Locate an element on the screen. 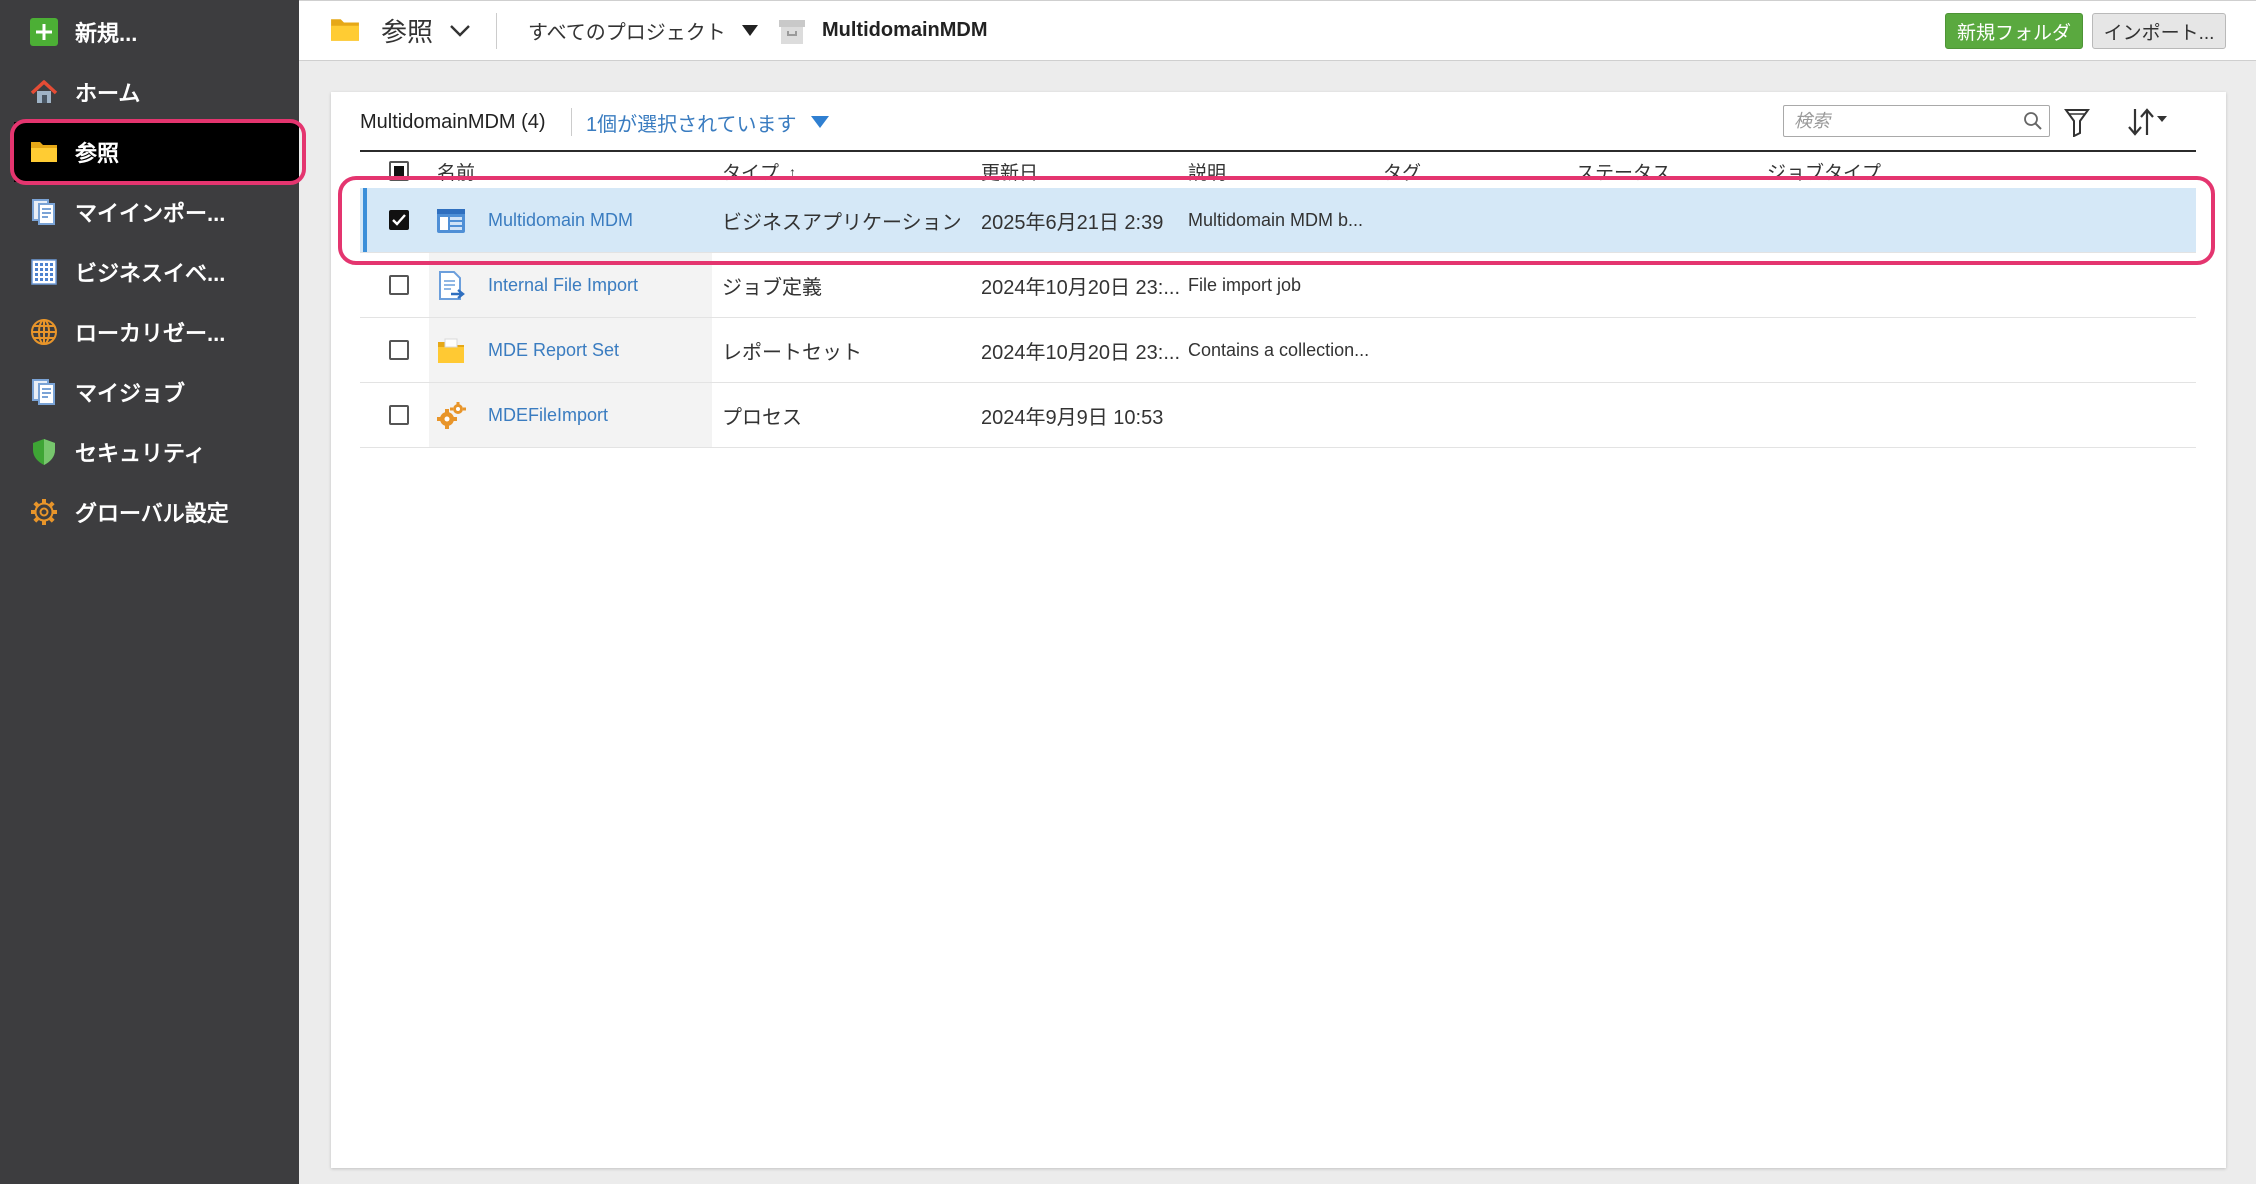  shield-icon is located at coordinates (44, 452).